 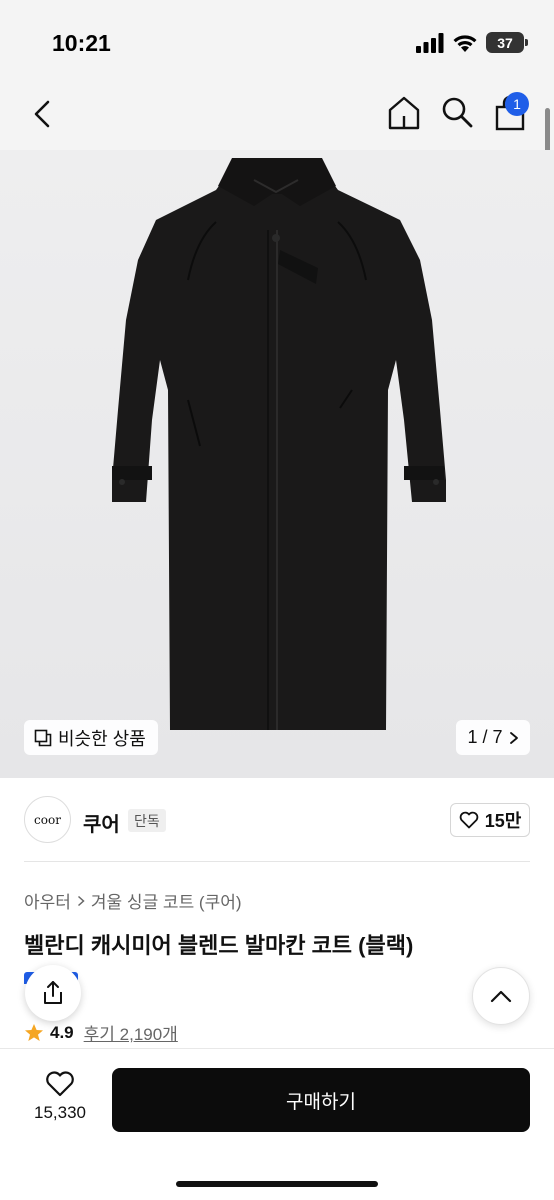 What do you see at coordinates (43, 114) in the screenshot?
I see `back-icon` at bounding box center [43, 114].